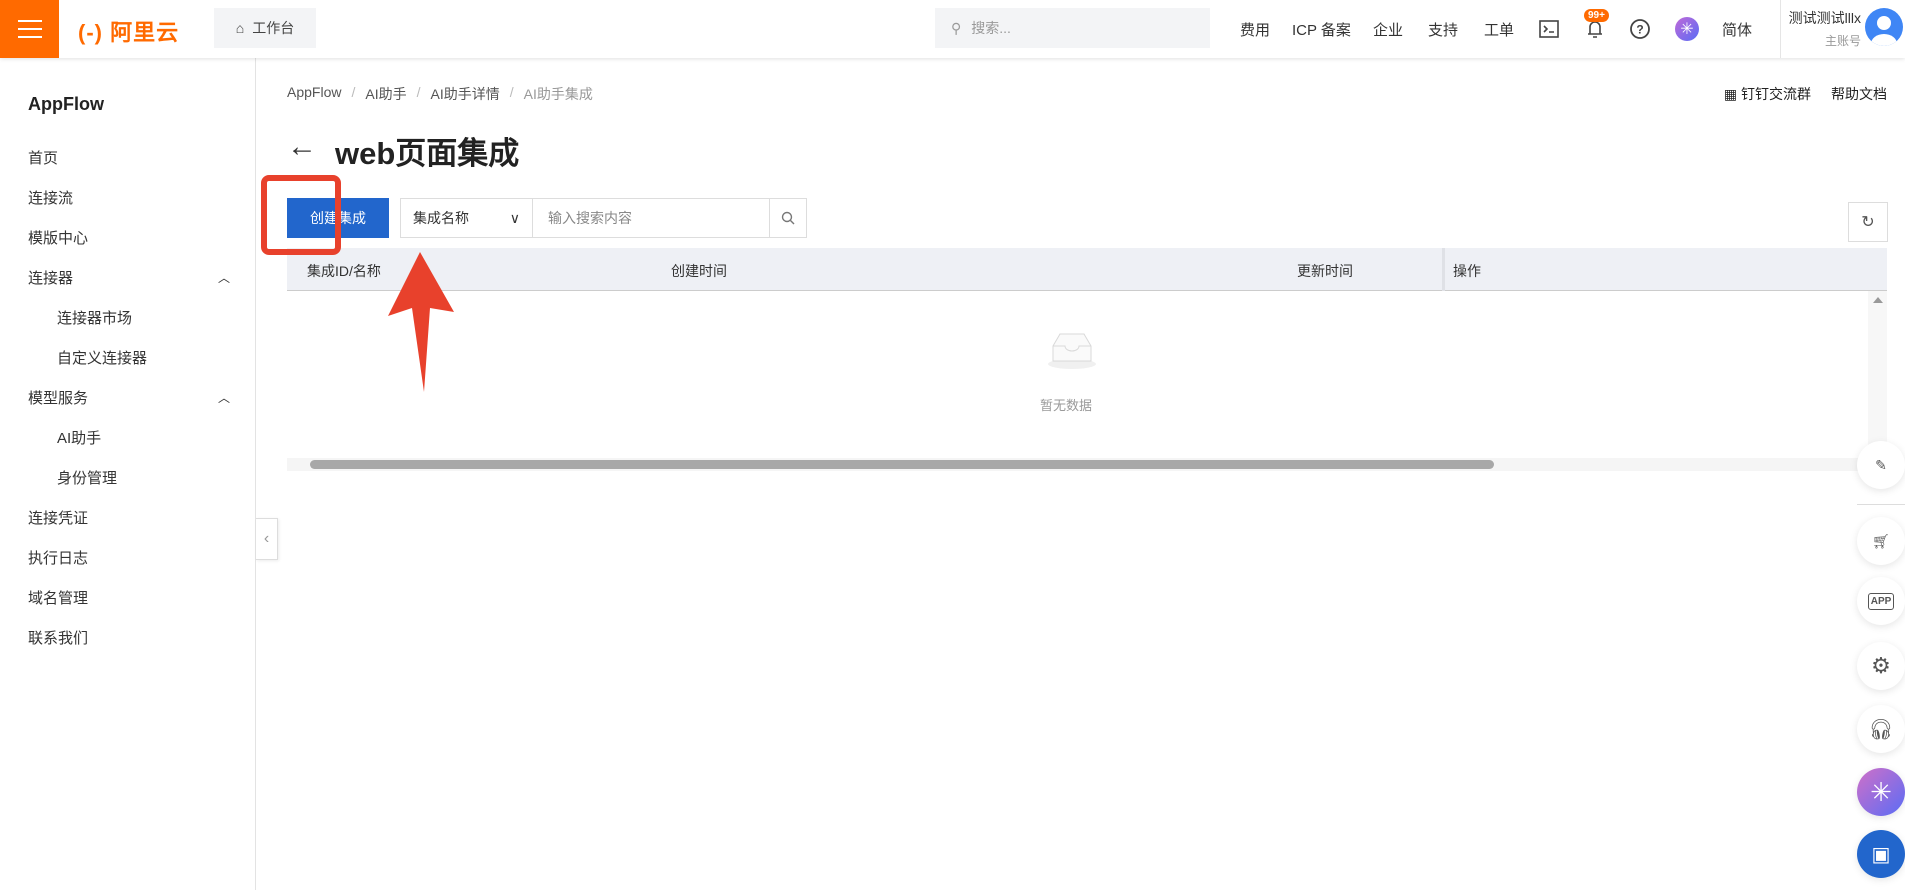 Image resolution: width=1905 pixels, height=890 pixels. I want to click on create-integration-button: 创建集成, so click(338, 218).